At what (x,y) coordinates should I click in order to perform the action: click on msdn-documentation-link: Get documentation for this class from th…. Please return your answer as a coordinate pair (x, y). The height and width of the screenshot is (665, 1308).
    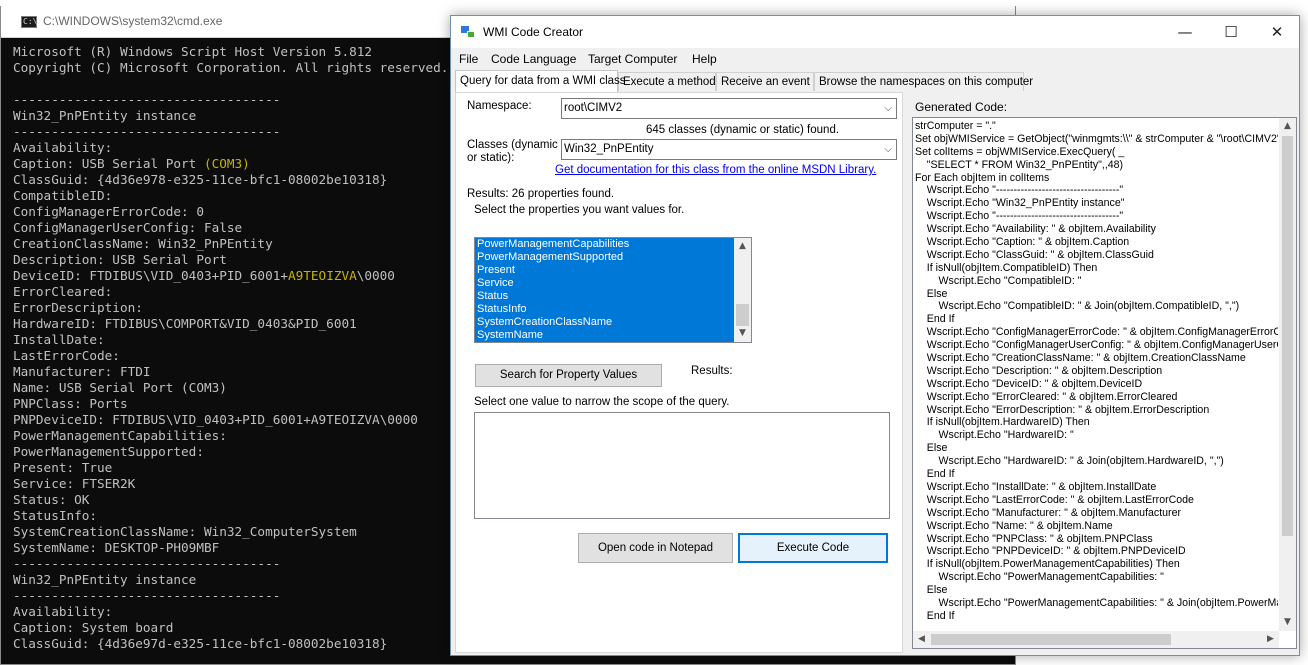
    Looking at the image, I should click on (715, 170).